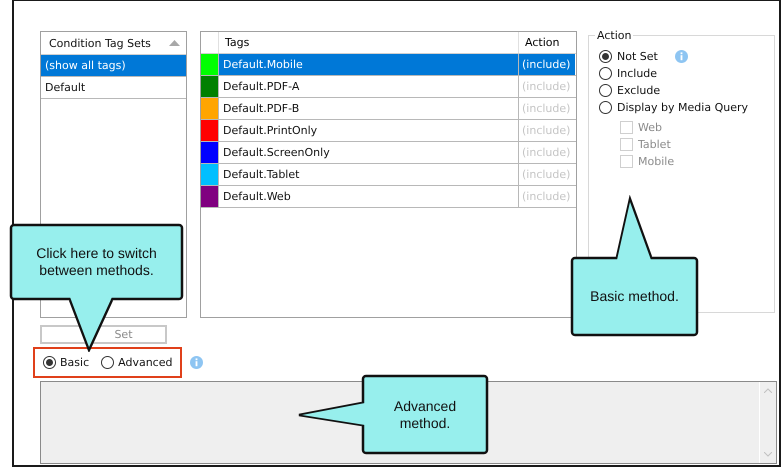 The height and width of the screenshot is (469, 783). I want to click on callout-tooltip: Basic method., so click(634, 266).